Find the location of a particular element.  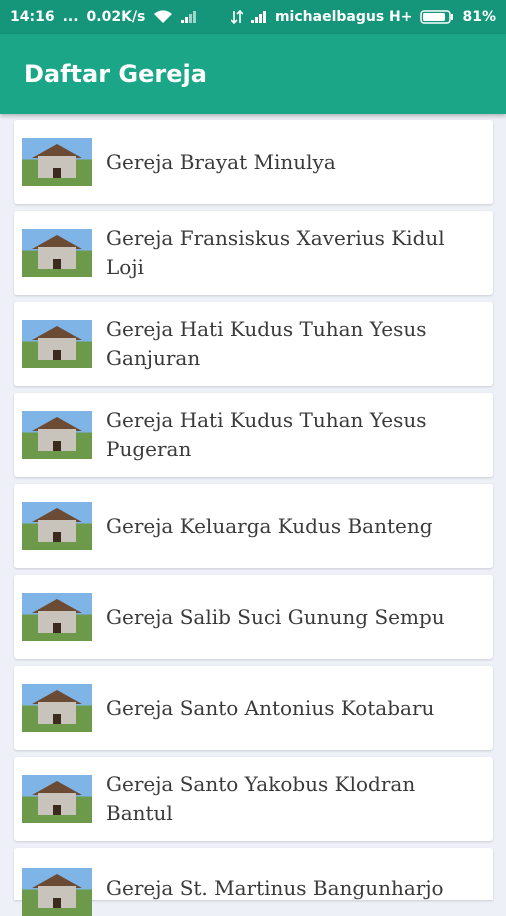

page-title: Daftar Gereja is located at coordinates (115, 74).